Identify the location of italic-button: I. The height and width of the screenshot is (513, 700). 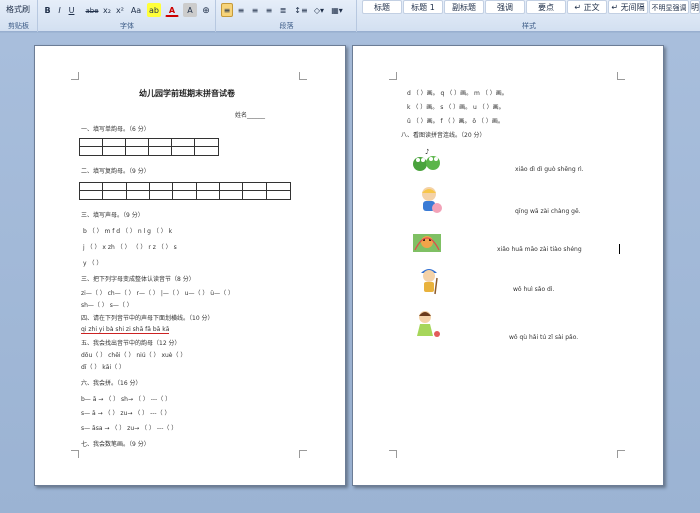
(59, 10).